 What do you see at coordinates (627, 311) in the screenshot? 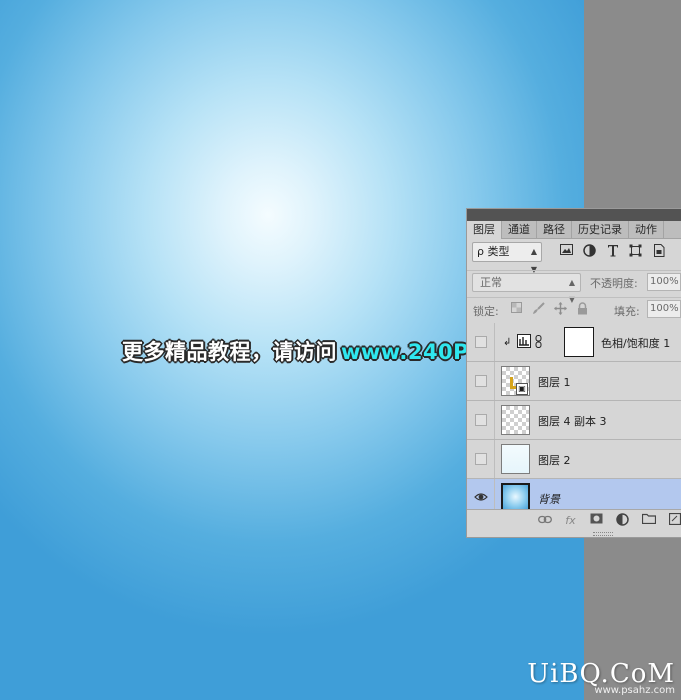
I see `fill-label: 填充:` at bounding box center [627, 311].